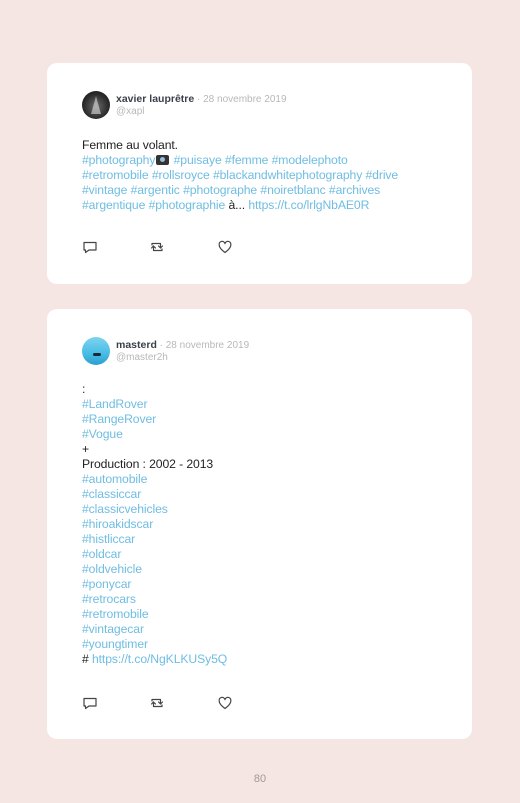  Describe the element at coordinates (155, 99) in the screenshot. I see `author-name: xavier lauprêtre` at that location.